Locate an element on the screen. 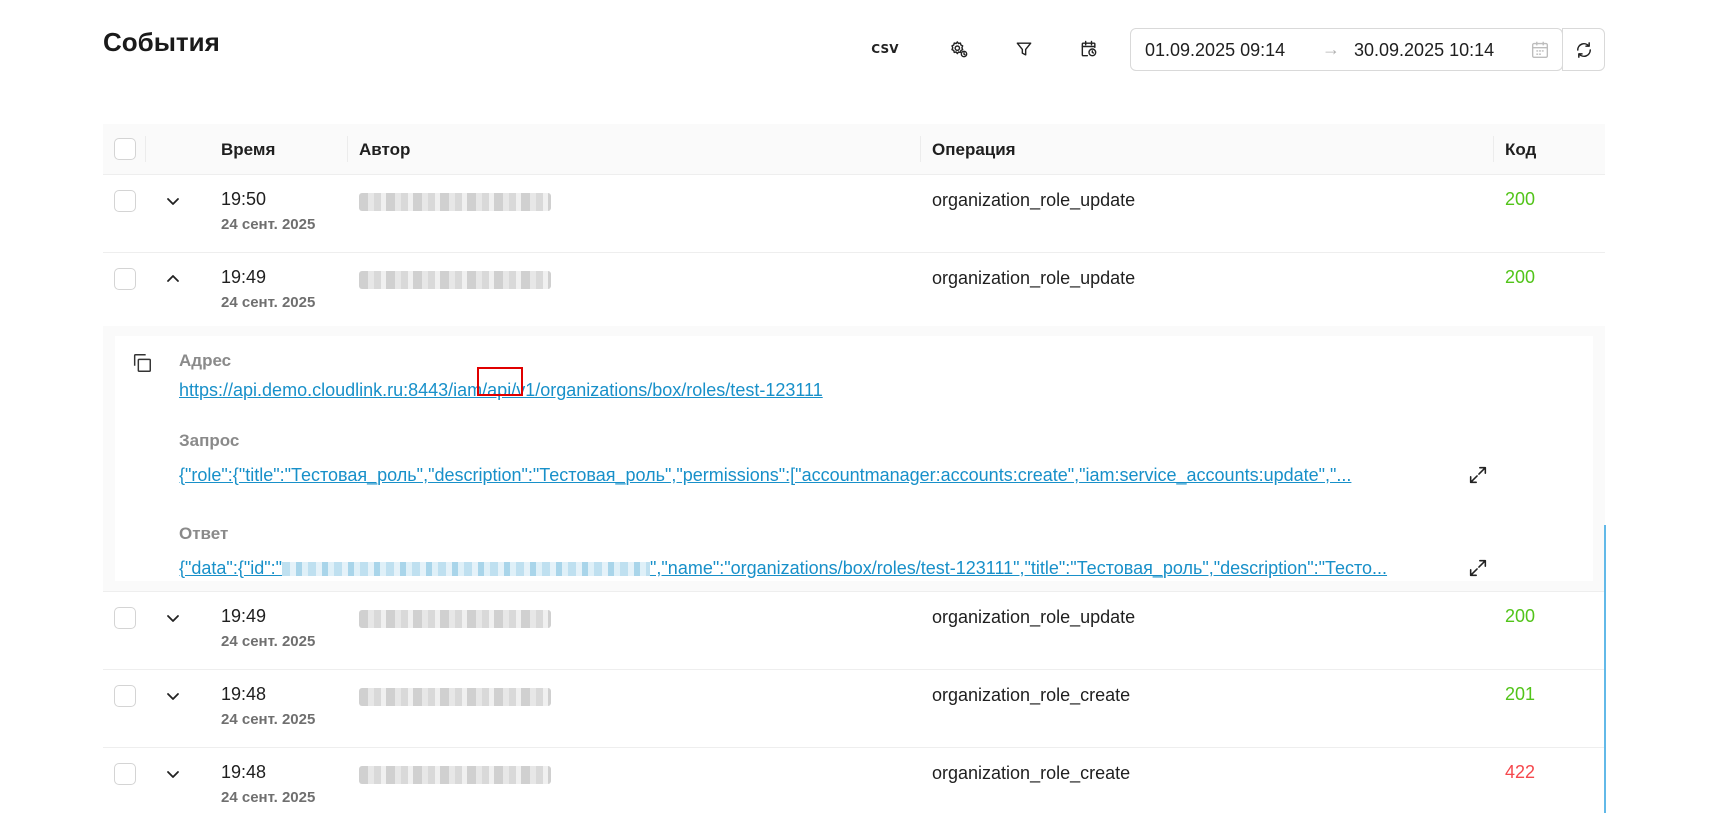  schedule-button is located at coordinates (1089, 49).